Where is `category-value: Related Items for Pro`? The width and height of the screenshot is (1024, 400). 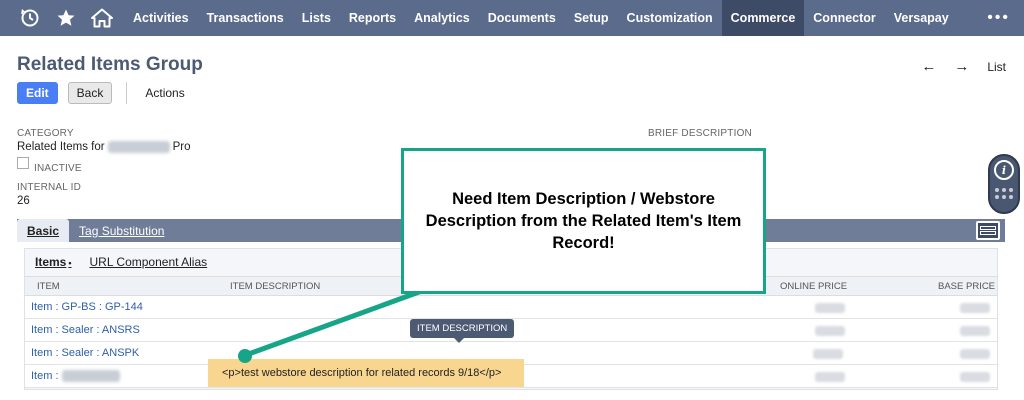
category-value: Related Items for Pro is located at coordinates (103, 147).